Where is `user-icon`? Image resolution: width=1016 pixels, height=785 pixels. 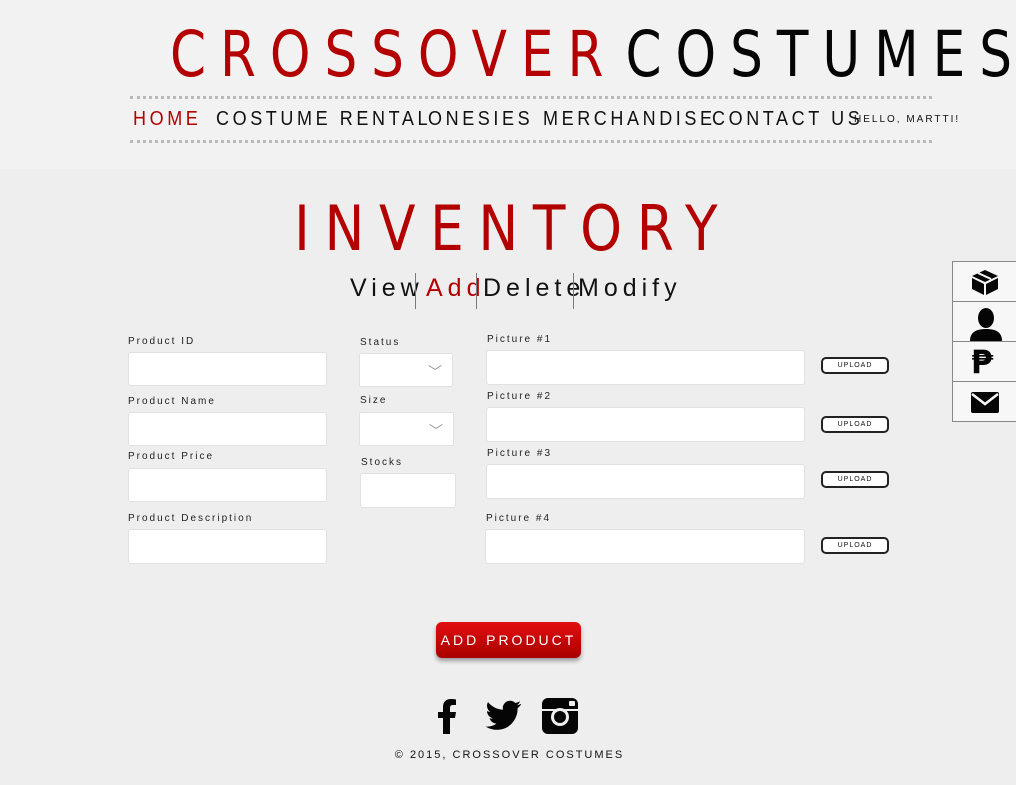
user-icon is located at coordinates (986, 324).